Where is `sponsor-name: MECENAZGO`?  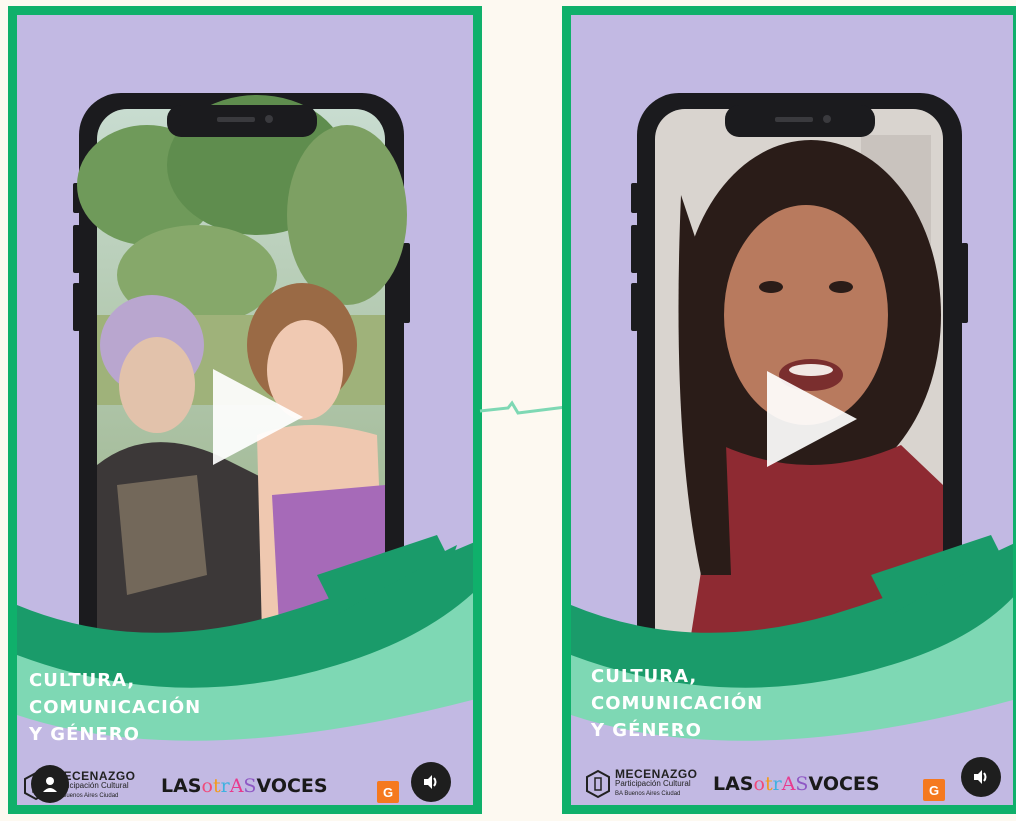
sponsor-name: MECENAZGO is located at coordinates (656, 774).